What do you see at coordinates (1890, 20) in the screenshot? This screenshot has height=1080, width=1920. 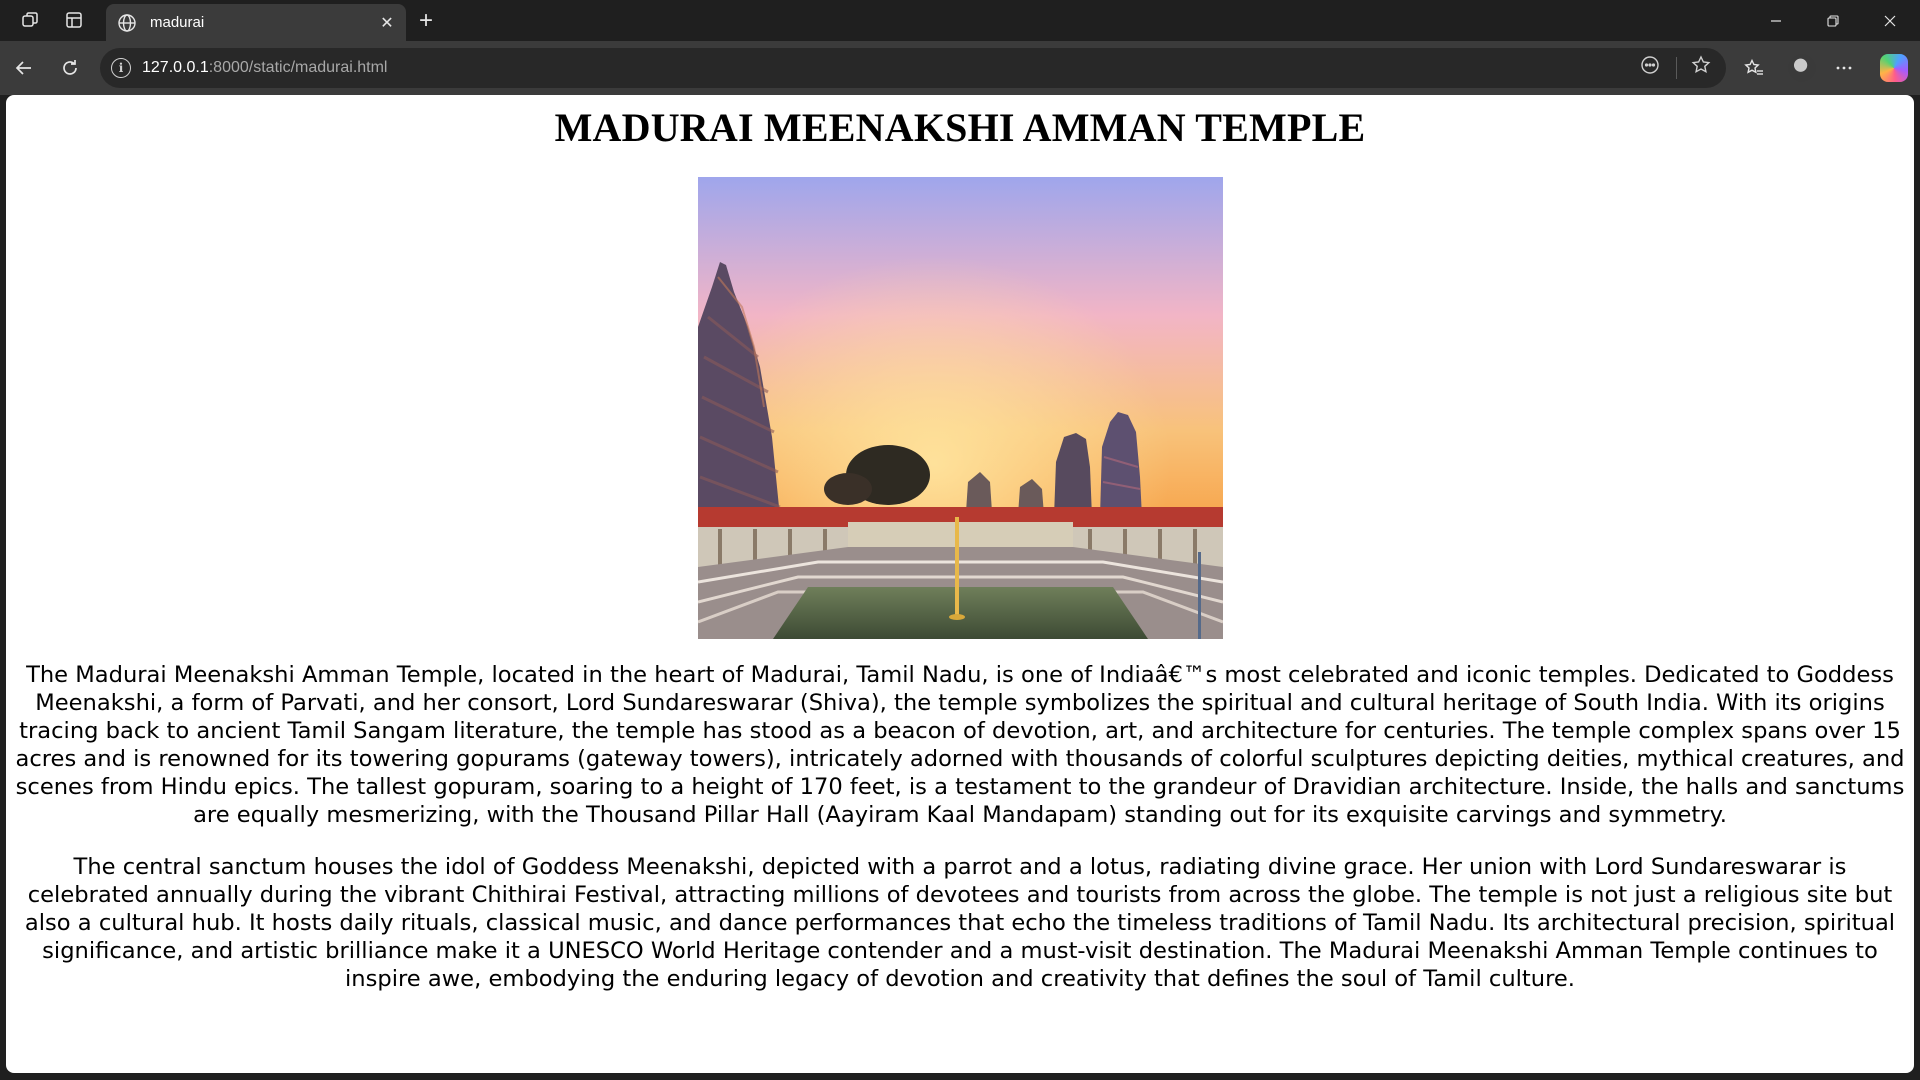 I see `close-window-icon` at bounding box center [1890, 20].